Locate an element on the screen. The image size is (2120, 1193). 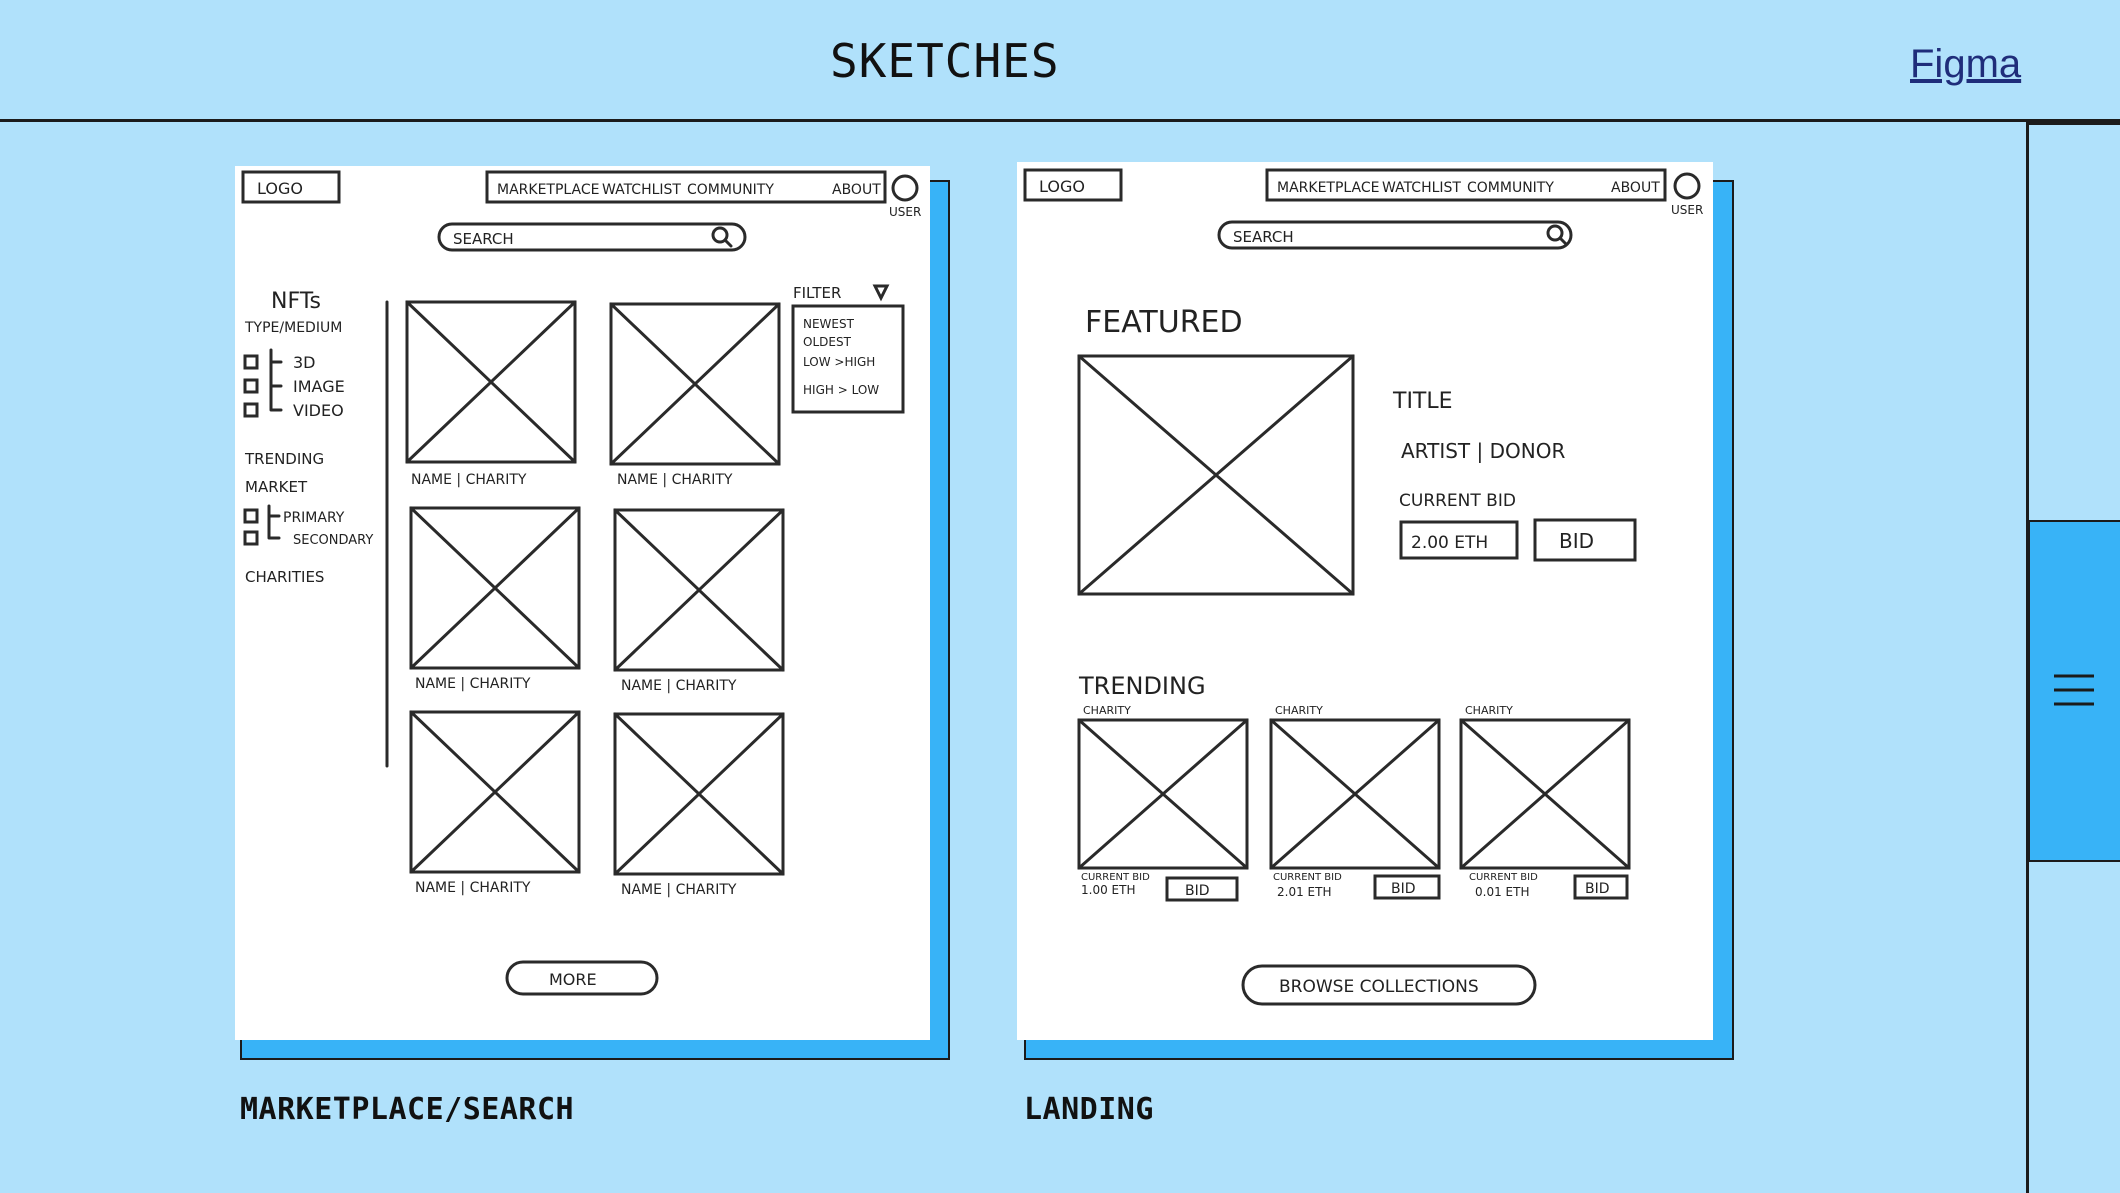
sketch-caption: MARKETPLACE/SEARCH is located at coordinates (407, 1109).